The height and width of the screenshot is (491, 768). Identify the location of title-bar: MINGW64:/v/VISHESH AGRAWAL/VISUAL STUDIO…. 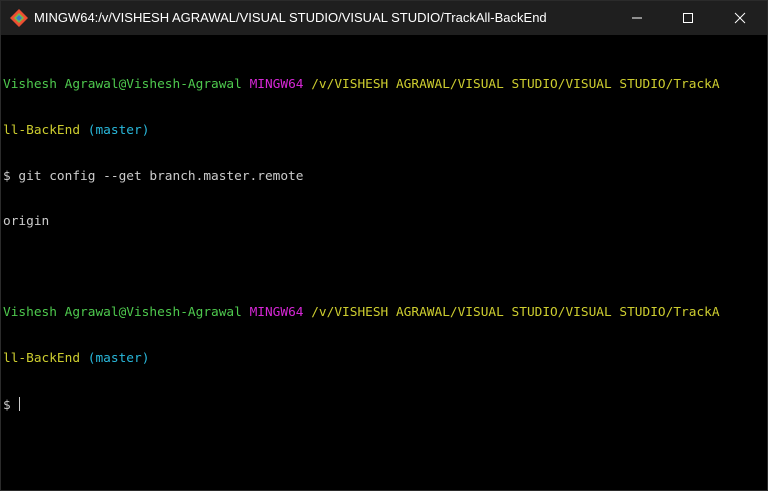
(384, 18).